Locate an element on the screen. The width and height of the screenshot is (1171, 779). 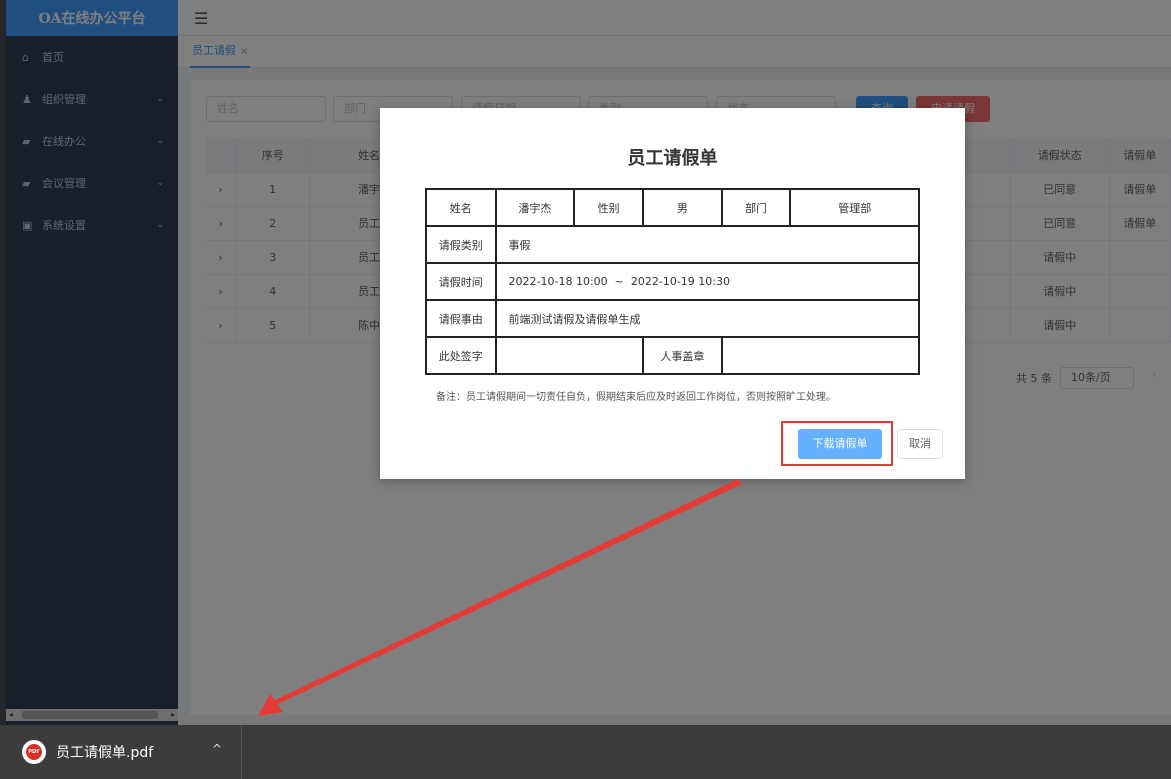
dialog-title: 员工请假单 is located at coordinates (672, 158).